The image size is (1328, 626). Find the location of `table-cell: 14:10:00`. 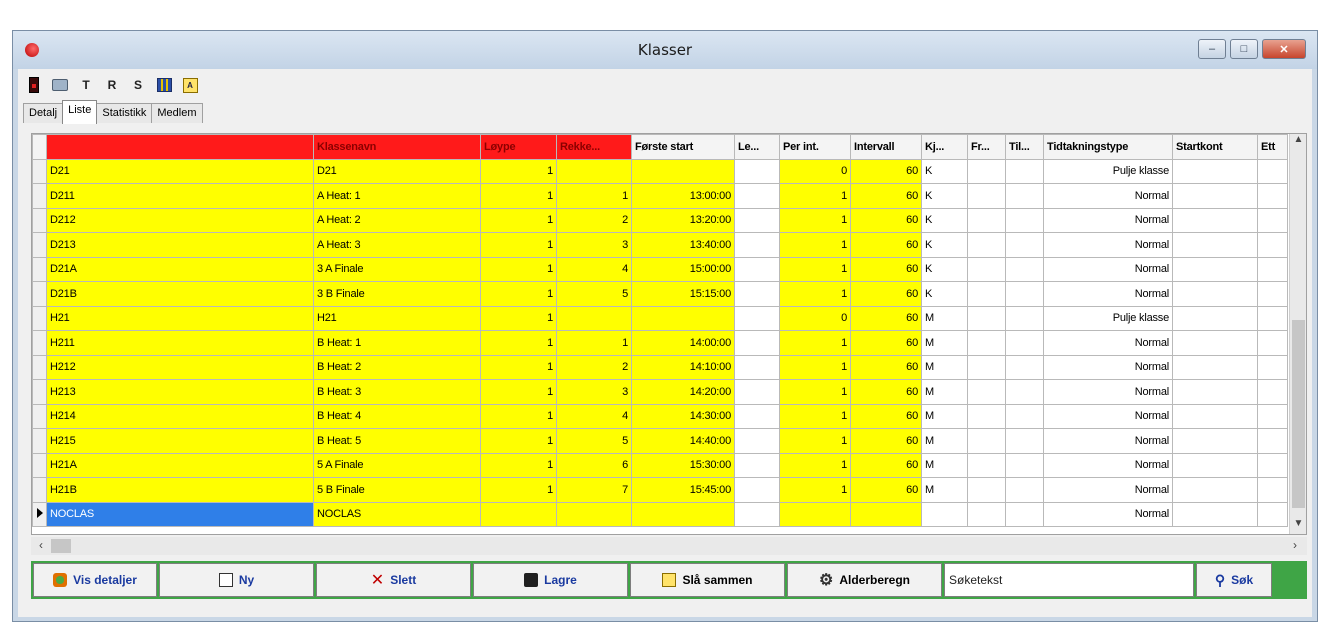

table-cell: 14:10:00 is located at coordinates (683, 367).